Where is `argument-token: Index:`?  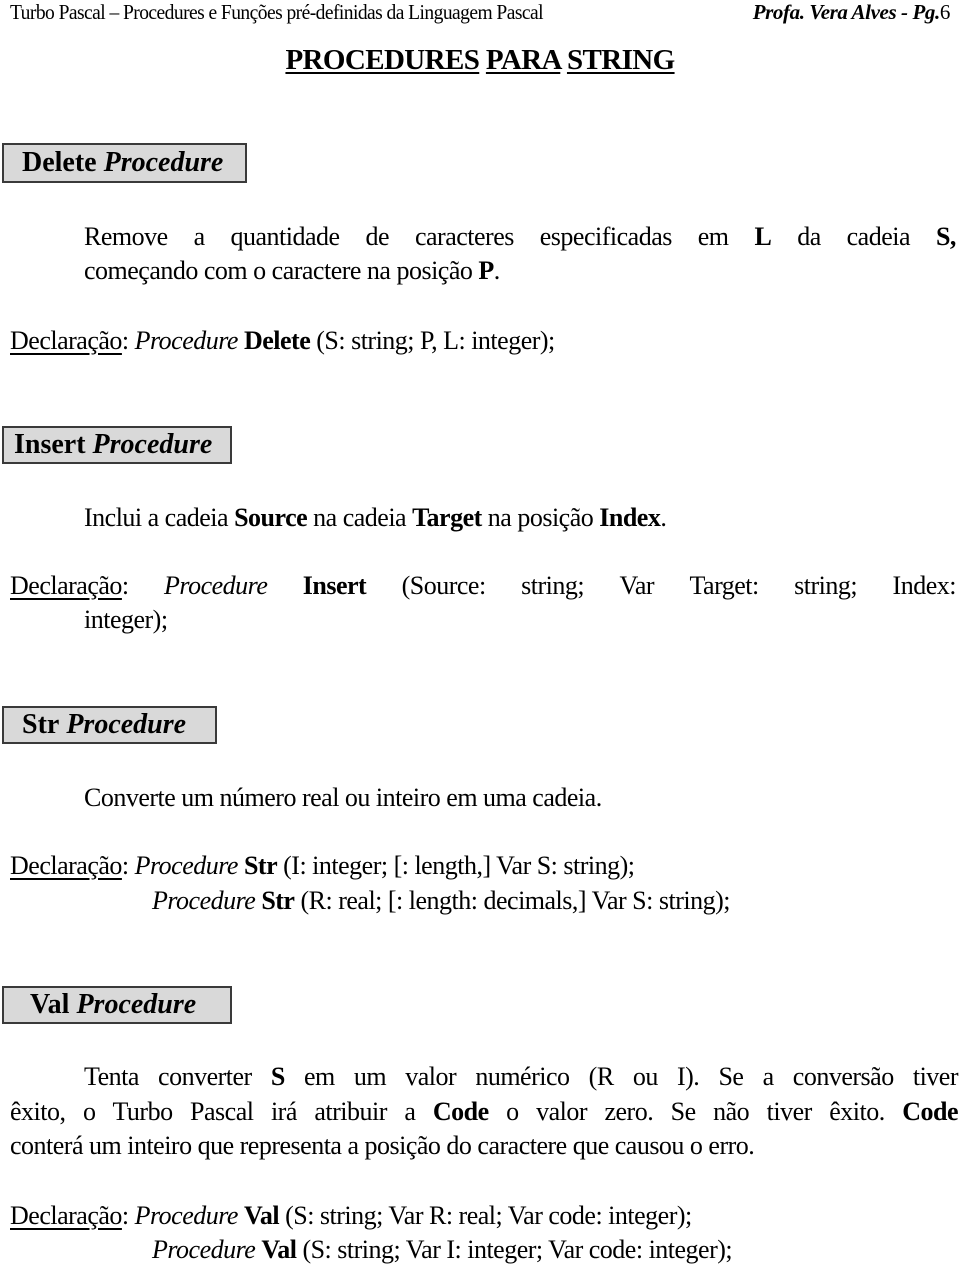
argument-token: Index: is located at coordinates (924, 585).